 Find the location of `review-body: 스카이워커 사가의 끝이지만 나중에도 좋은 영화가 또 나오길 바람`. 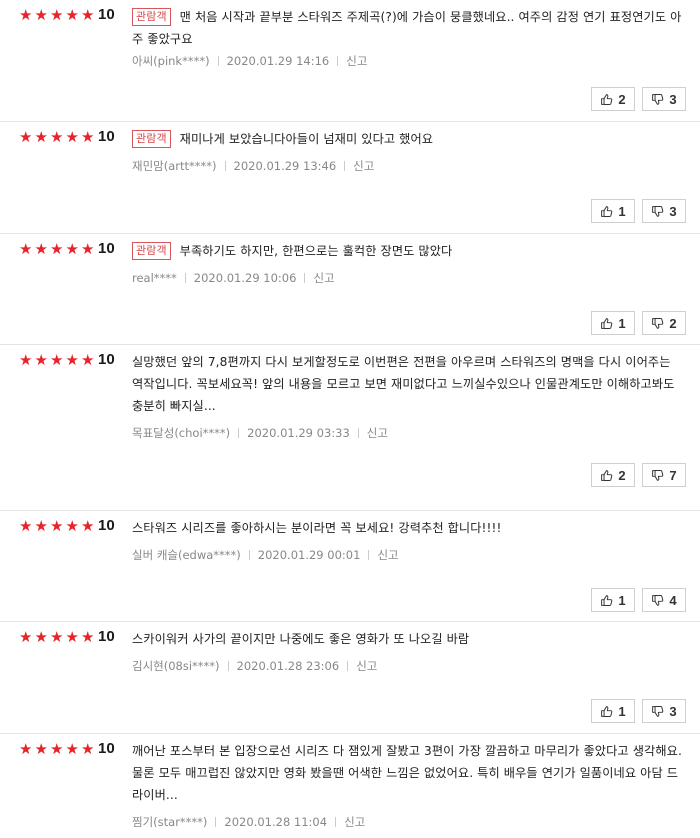

review-body: 스카이워커 사가의 끝이지만 나중에도 좋은 영화가 또 나오길 바람 is located at coordinates (407, 639).